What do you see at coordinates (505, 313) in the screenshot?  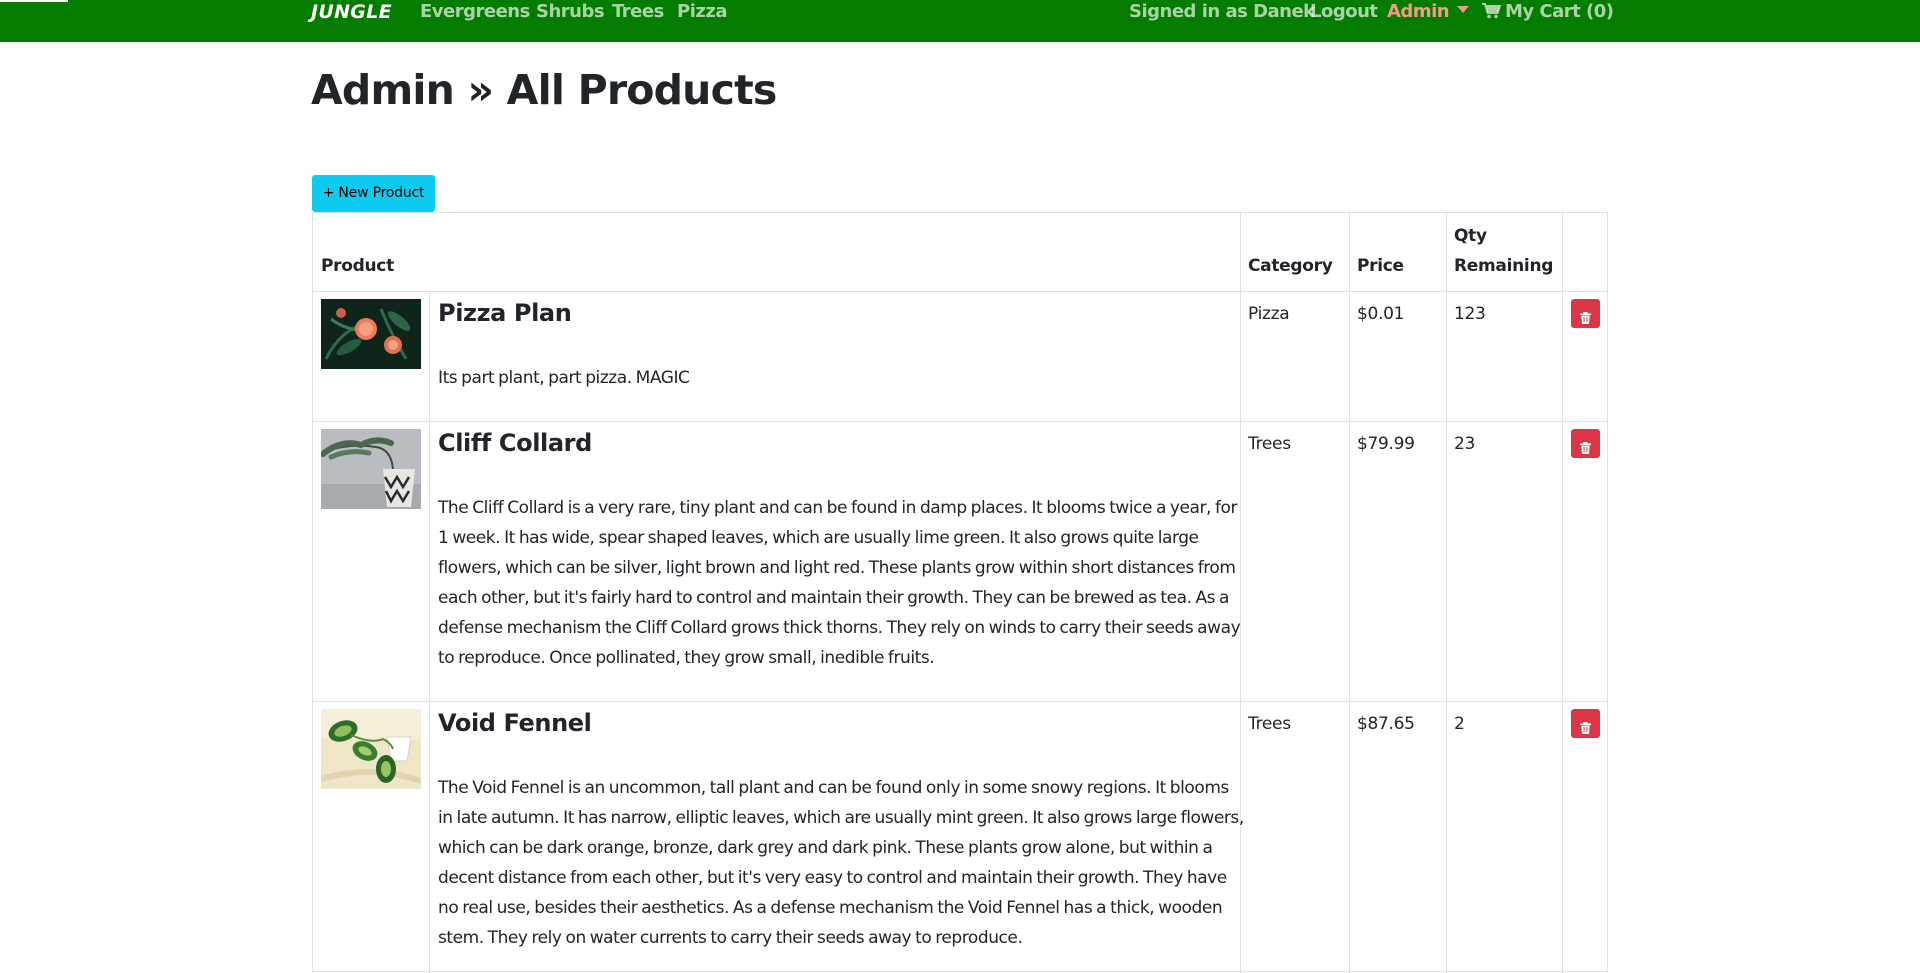 I see `product-name: Pizza Plan` at bounding box center [505, 313].